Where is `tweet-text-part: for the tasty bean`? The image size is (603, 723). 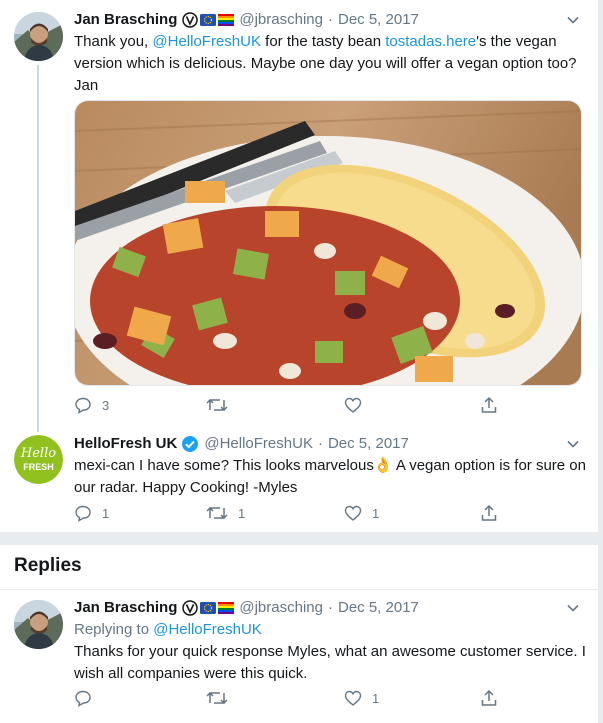 tweet-text-part: for the tasty bean is located at coordinates (323, 41).